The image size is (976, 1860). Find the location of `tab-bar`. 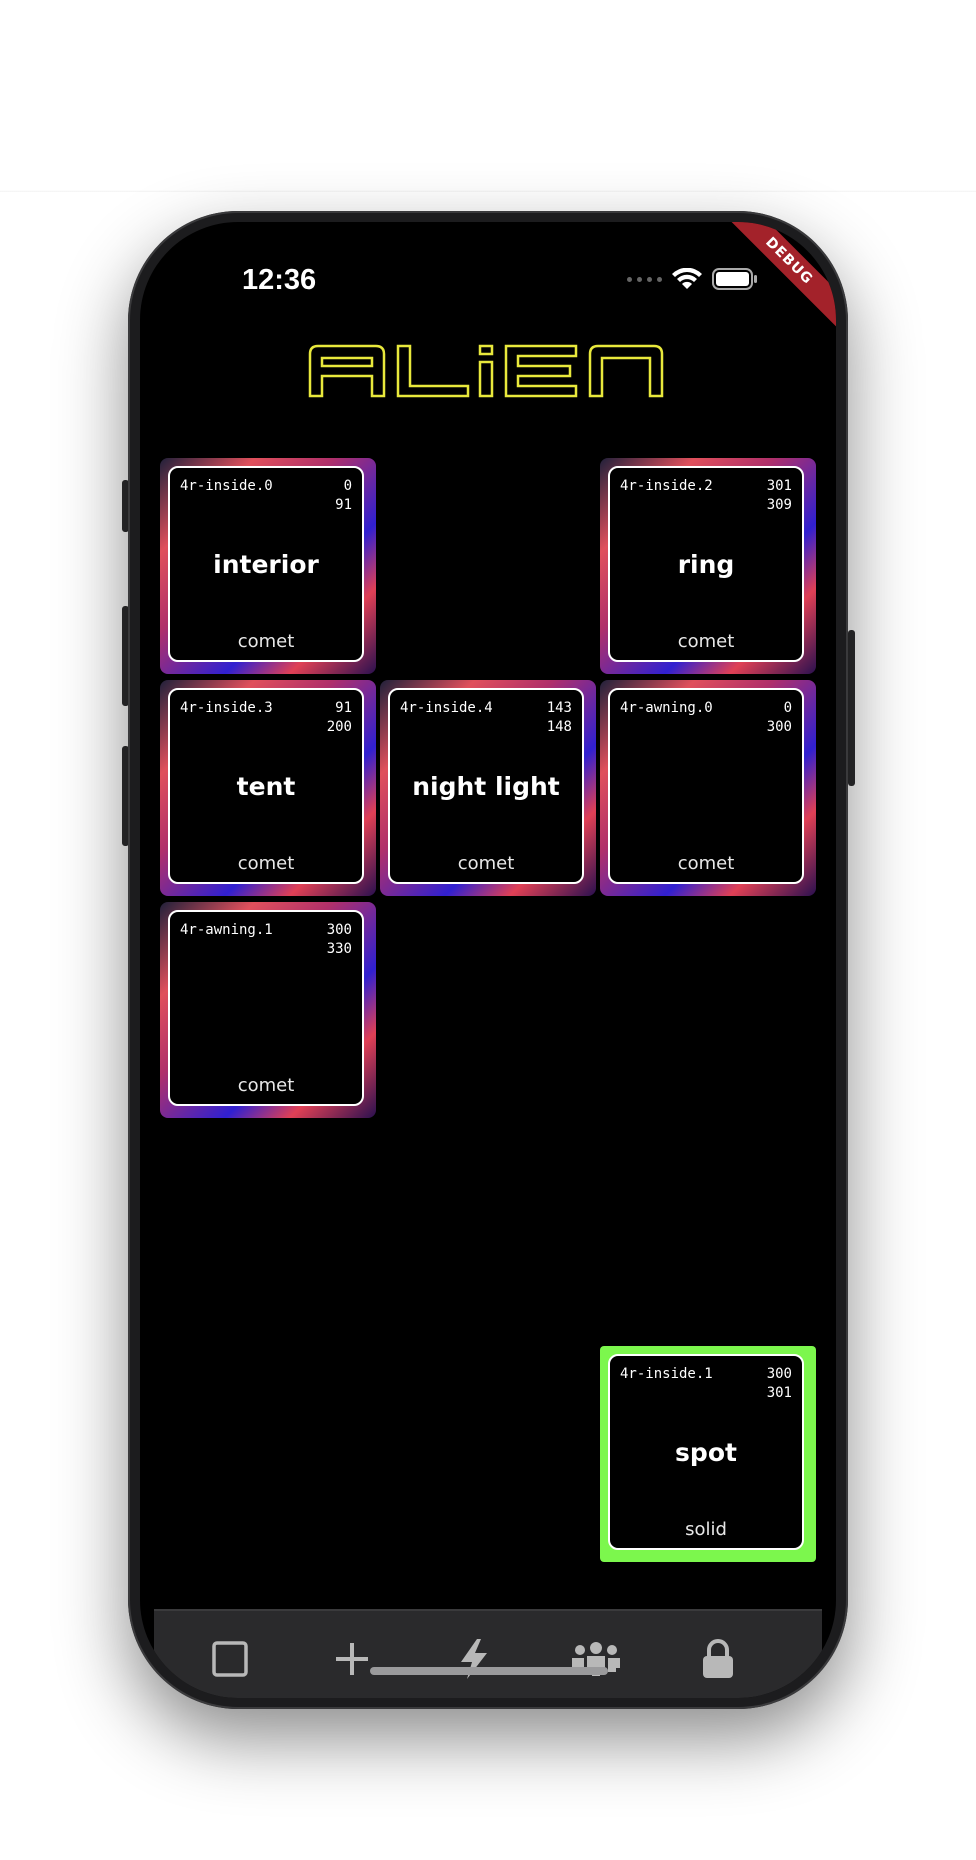

tab-bar is located at coordinates (488, 1653).